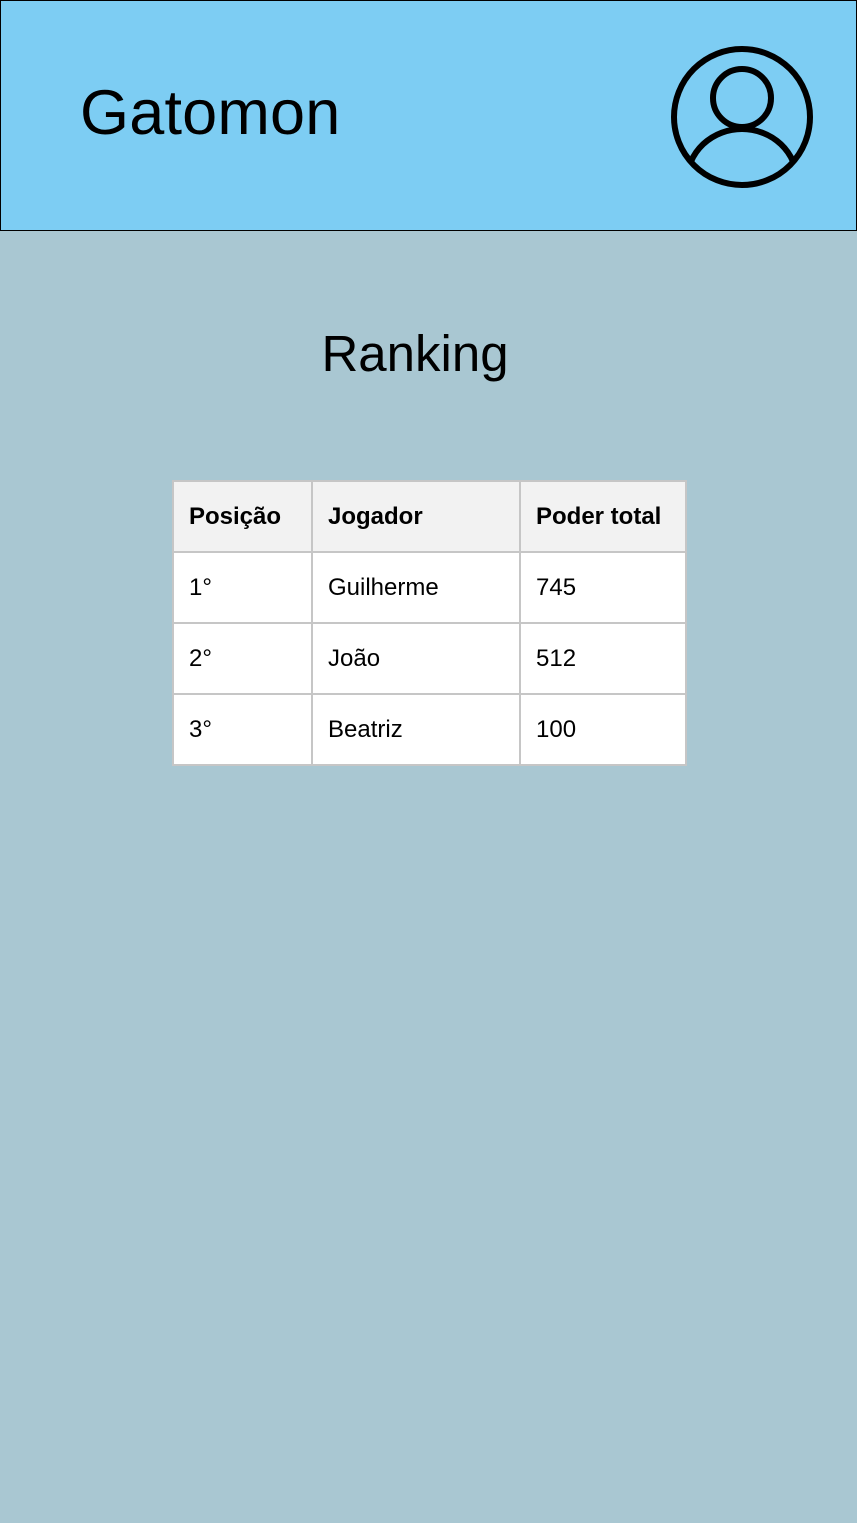 This screenshot has width=857, height=1523. I want to click on user-circle-icon, so click(742, 117).